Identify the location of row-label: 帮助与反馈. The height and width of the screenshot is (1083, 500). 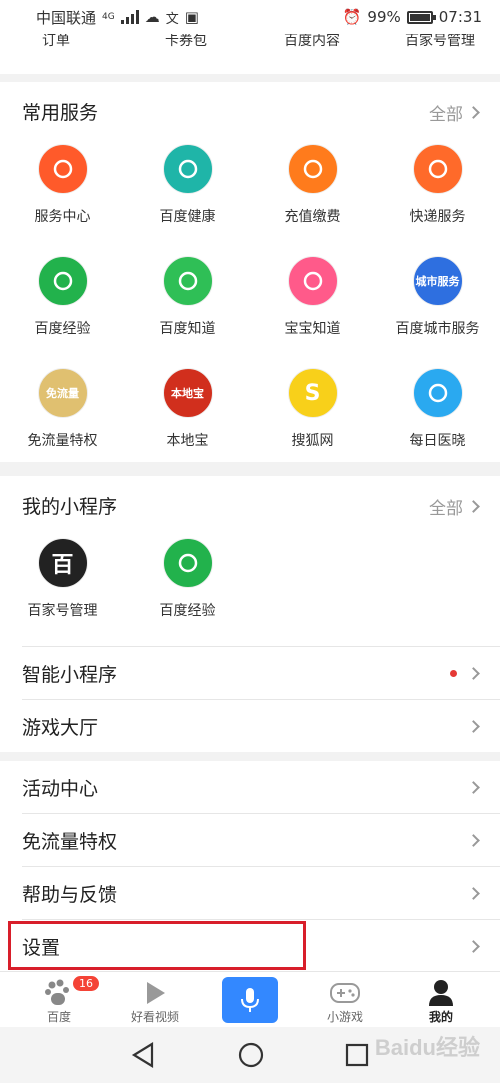
(70, 894).